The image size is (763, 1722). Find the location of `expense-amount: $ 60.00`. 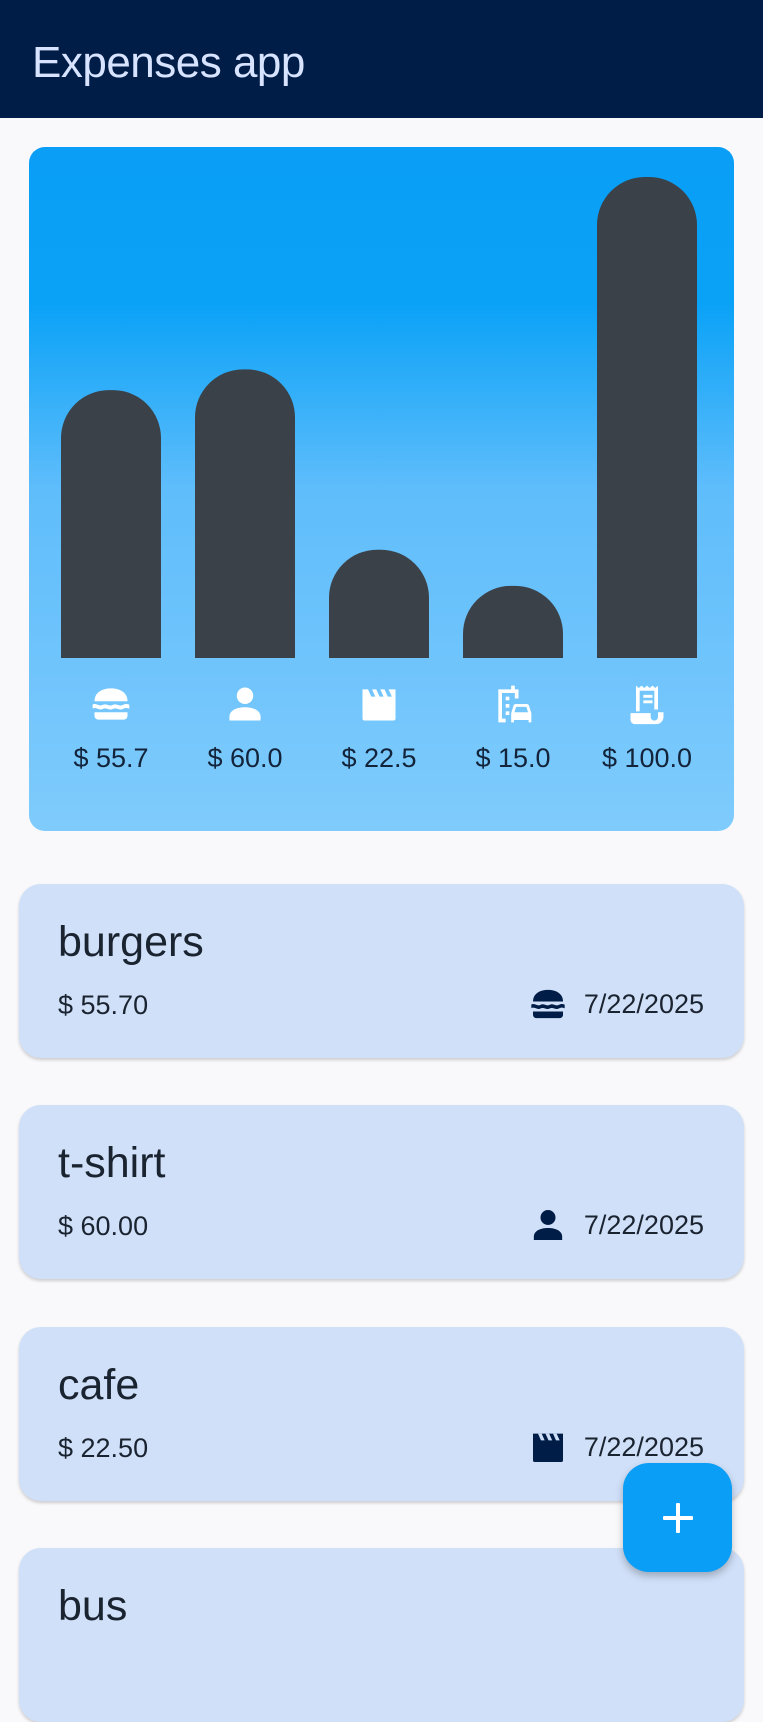

expense-amount: $ 60.00 is located at coordinates (103, 1226).